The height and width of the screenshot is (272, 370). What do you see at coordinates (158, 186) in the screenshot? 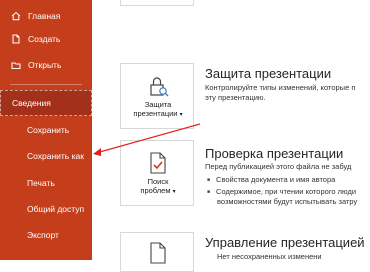
I see `inspect-button-label: Поиск проблем ▾` at bounding box center [158, 186].